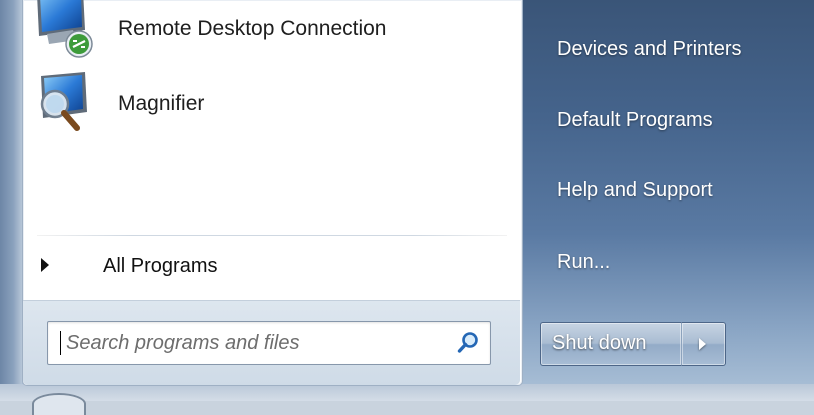 The height and width of the screenshot is (415, 814). I want to click on magnifier-icon, so click(63, 101).